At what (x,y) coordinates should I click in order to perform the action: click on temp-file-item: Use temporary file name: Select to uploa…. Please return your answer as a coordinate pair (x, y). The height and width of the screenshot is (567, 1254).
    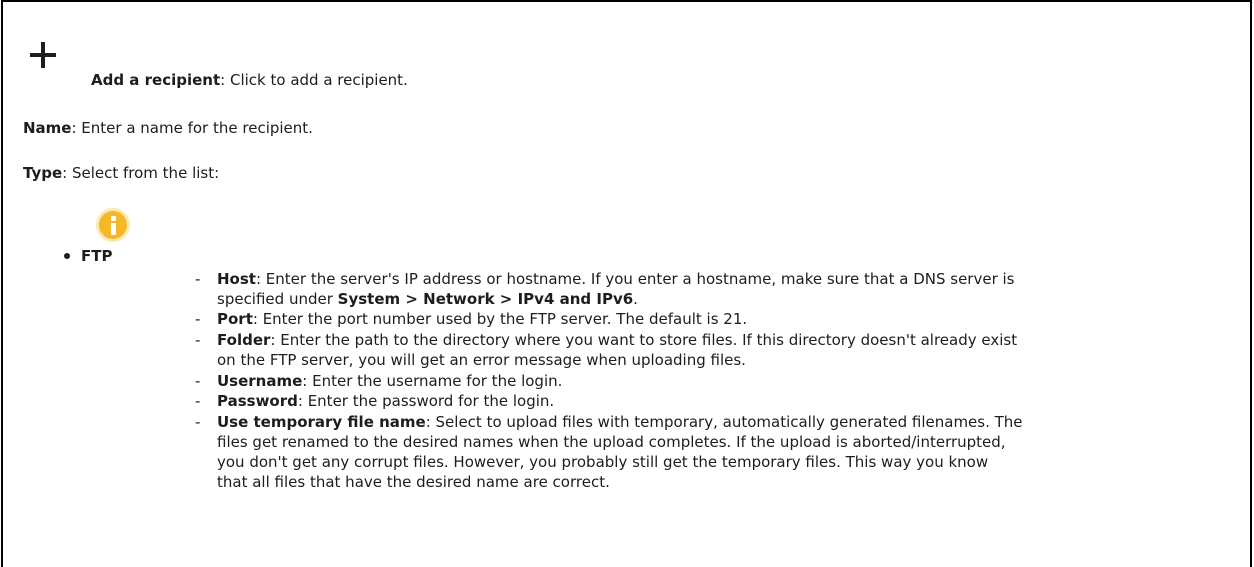
    Looking at the image, I should click on (620, 452).